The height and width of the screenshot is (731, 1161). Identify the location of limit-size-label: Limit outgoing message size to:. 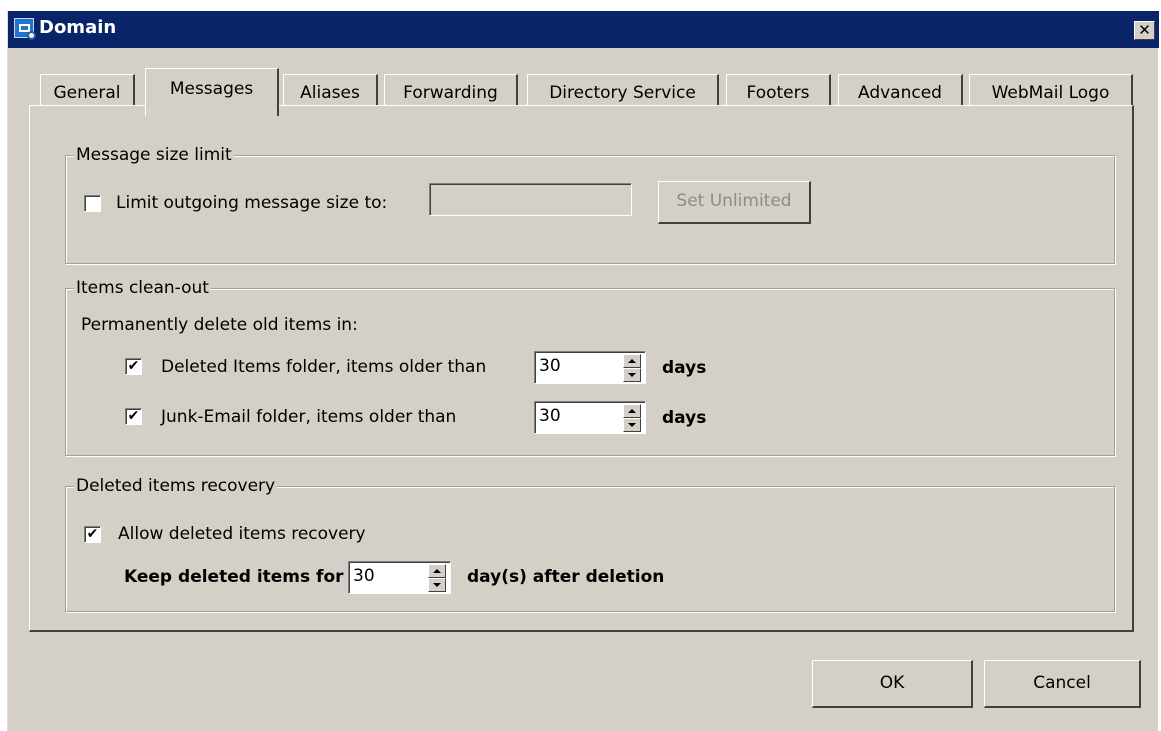
(251, 203).